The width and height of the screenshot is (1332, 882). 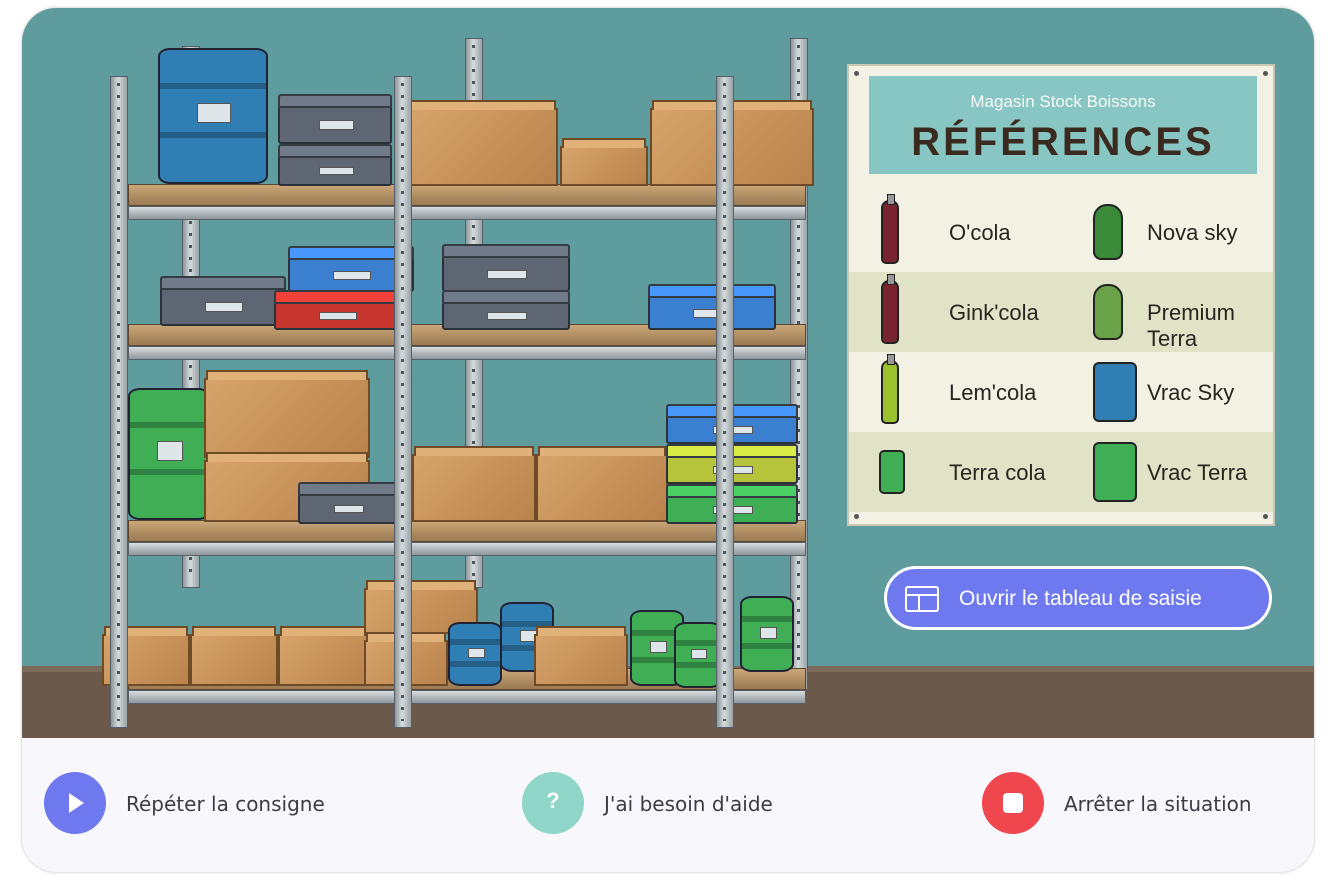 What do you see at coordinates (467, 195) in the screenshot?
I see `shelf-board` at bounding box center [467, 195].